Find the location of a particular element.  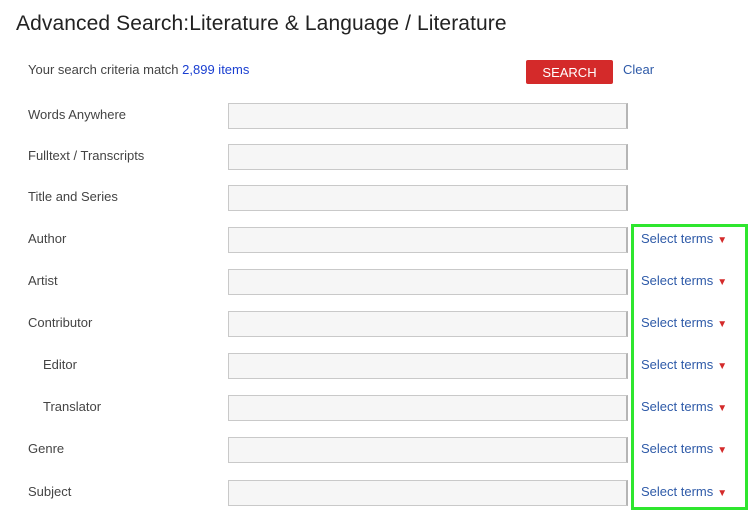

field-row-title-series: Title and Series is located at coordinates (376, 198).